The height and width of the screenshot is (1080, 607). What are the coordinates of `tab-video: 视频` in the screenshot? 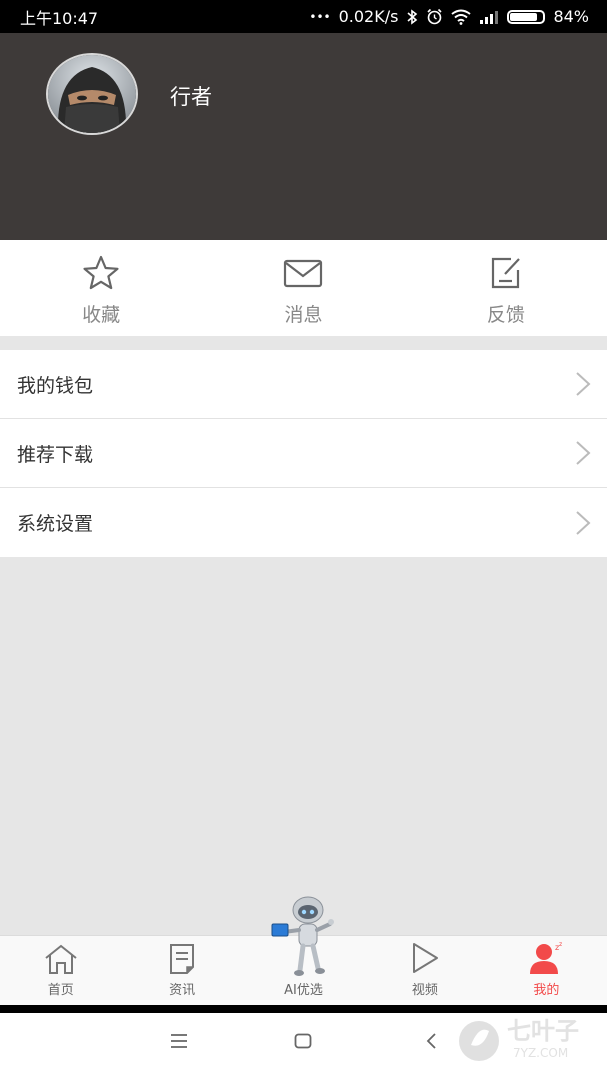 It's located at (424, 971).